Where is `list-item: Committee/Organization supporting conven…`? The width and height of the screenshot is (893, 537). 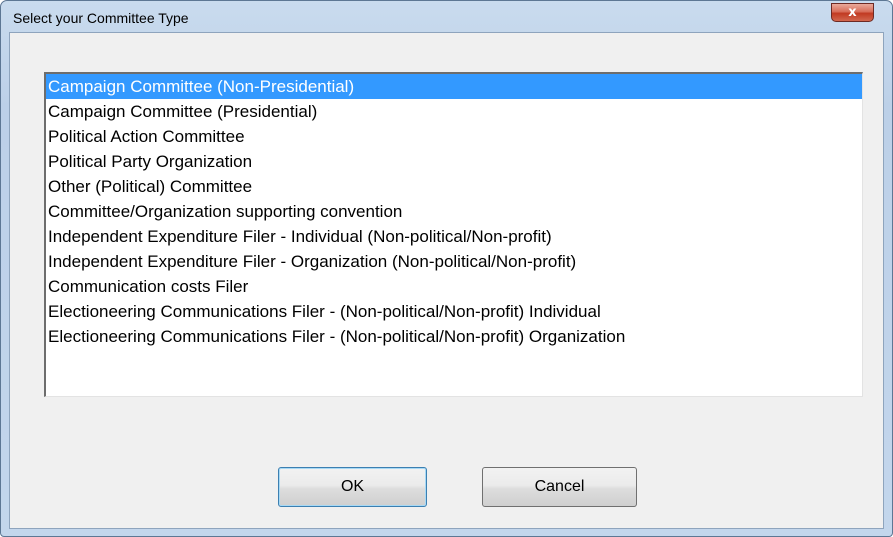
list-item: Committee/Organization supporting conven… is located at coordinates (454, 211).